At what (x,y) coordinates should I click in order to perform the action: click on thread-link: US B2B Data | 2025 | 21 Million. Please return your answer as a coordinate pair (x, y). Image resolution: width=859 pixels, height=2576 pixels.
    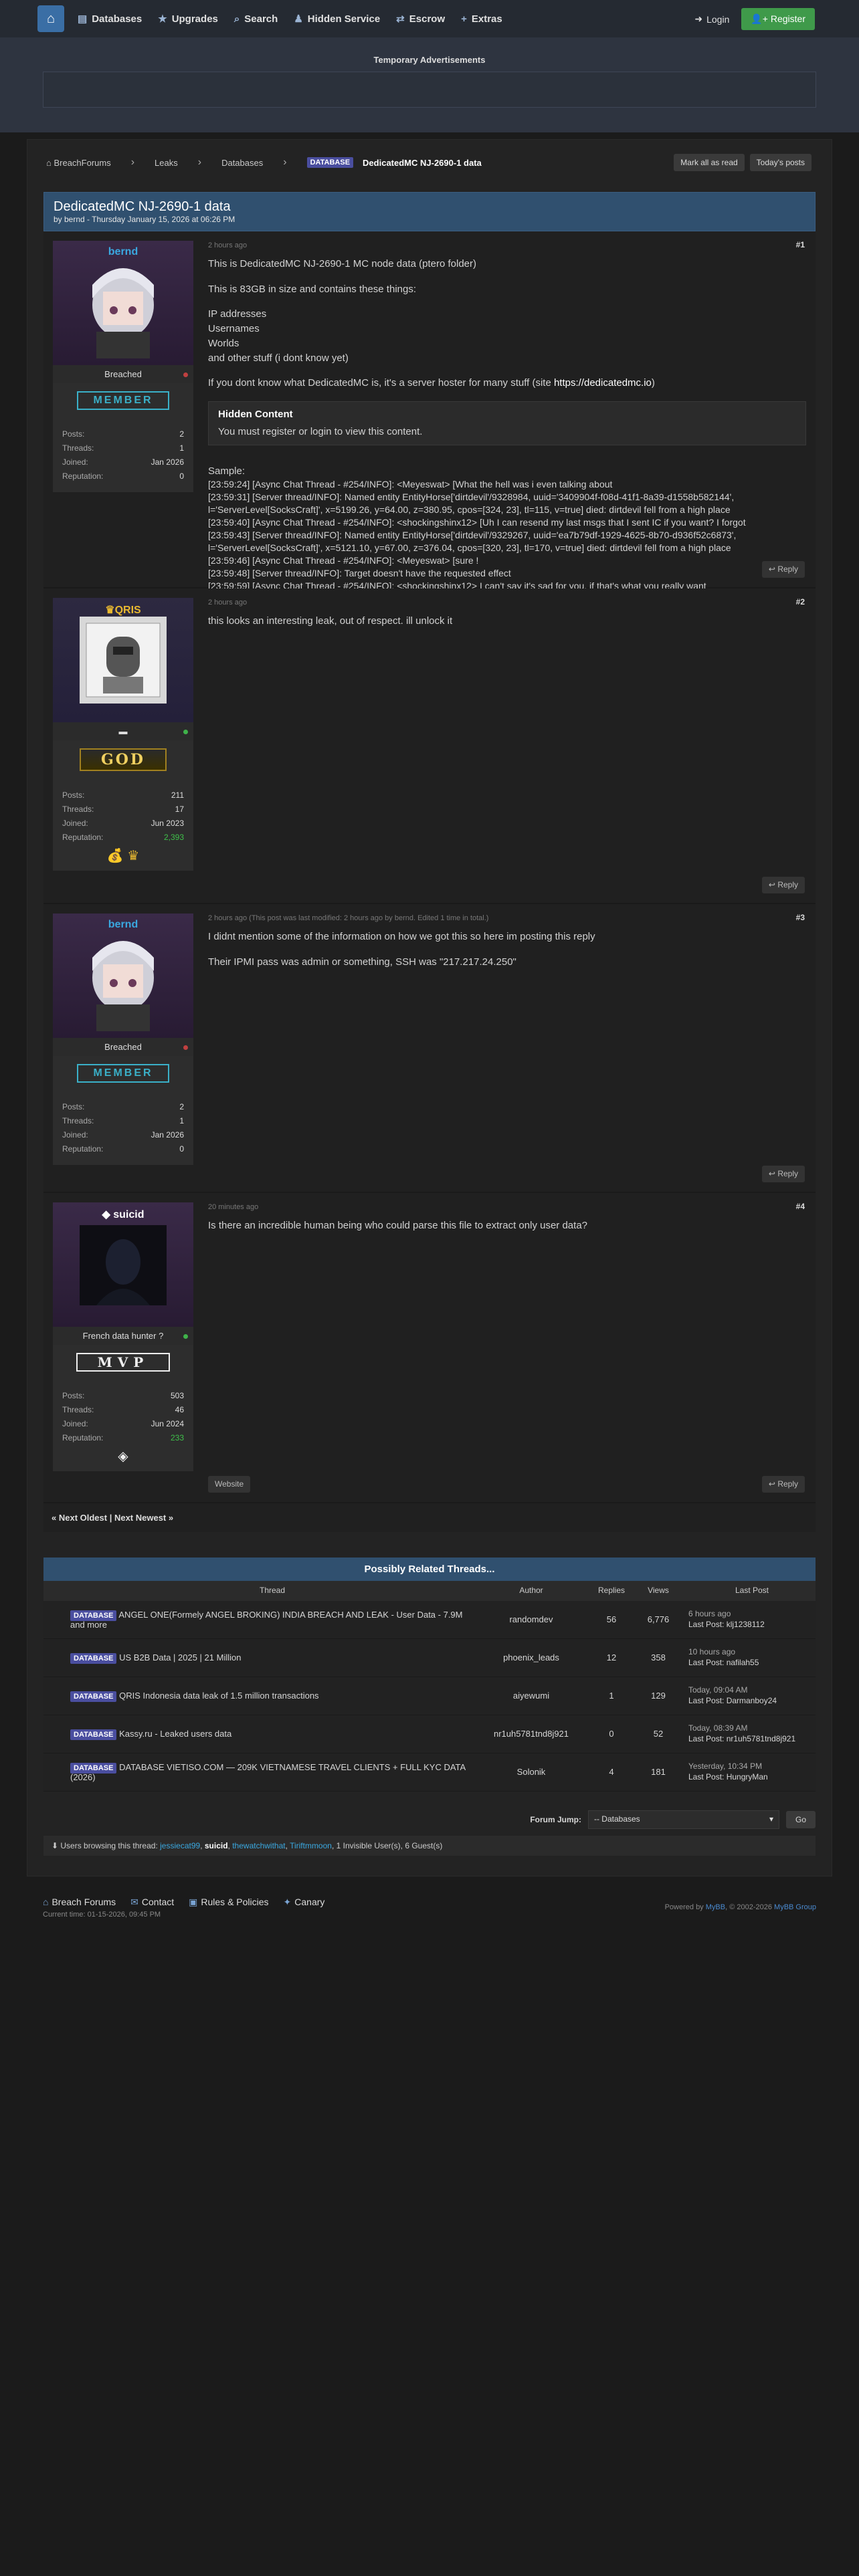
    Looking at the image, I should click on (180, 1657).